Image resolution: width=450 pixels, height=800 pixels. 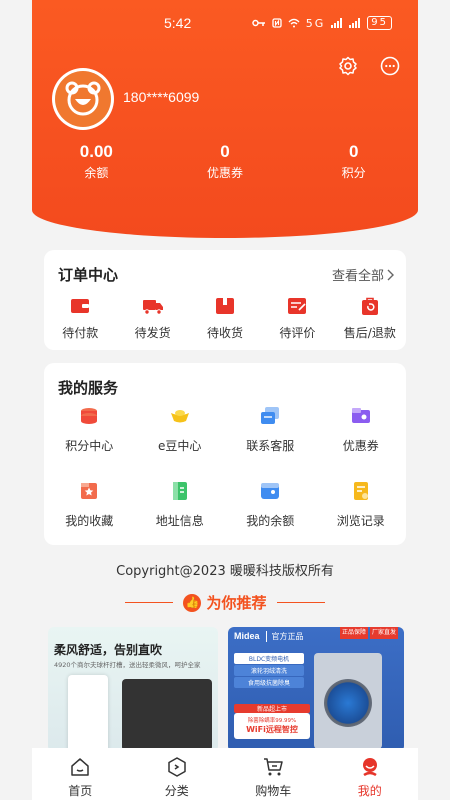 I want to click on nfc-icon, so click(x=277, y=23).